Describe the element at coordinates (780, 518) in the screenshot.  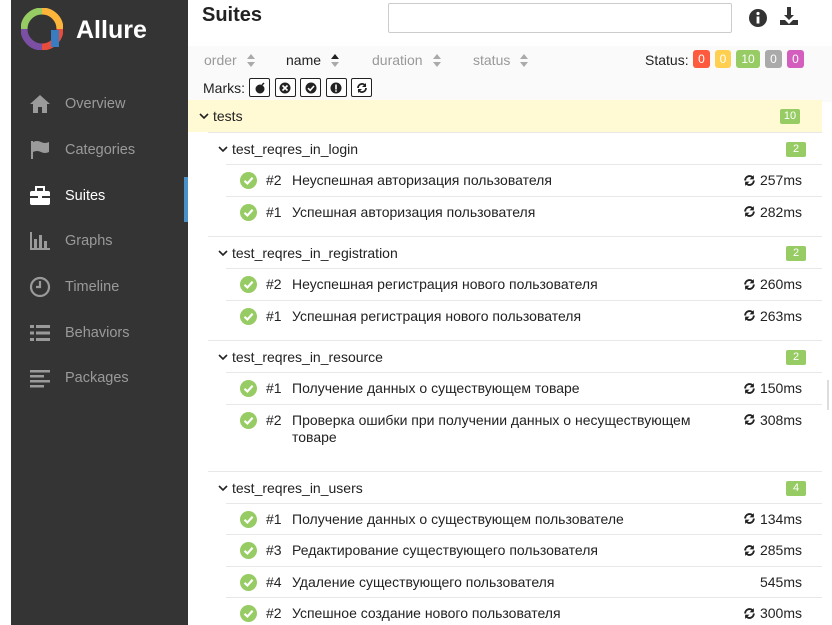
I see `duration-value: 134ms` at that location.